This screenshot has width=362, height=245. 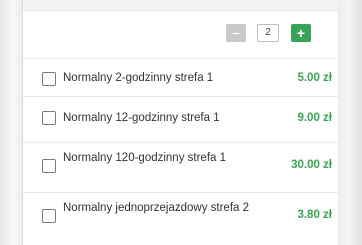 What do you see at coordinates (314, 215) in the screenshot?
I see `ticket-price: 3.80 zł` at bounding box center [314, 215].